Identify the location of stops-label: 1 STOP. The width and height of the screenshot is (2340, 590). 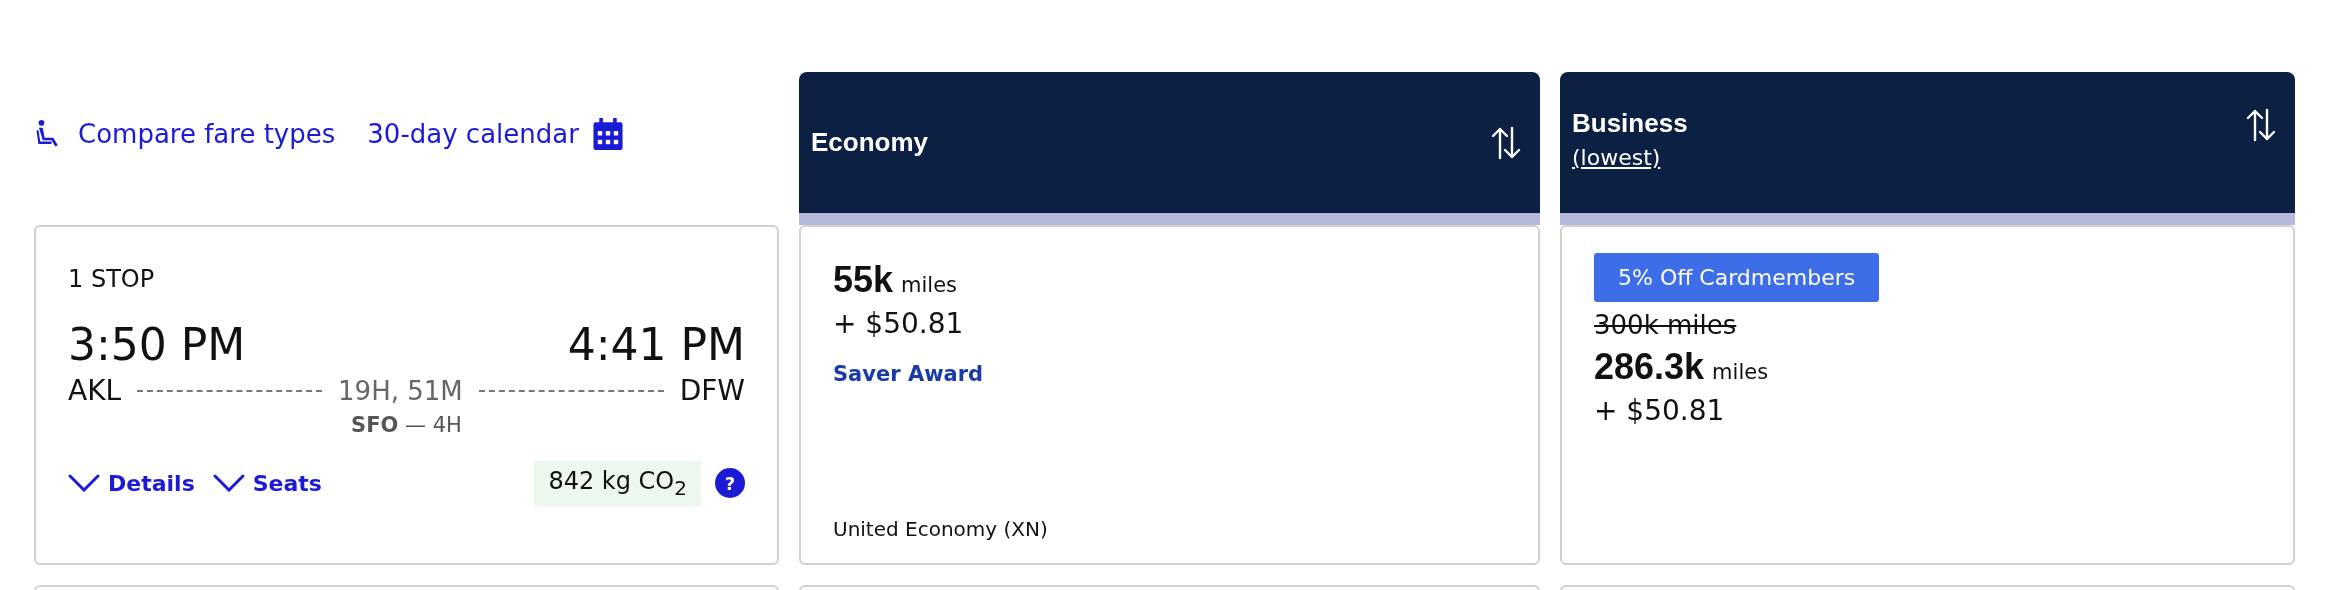
(112, 279).